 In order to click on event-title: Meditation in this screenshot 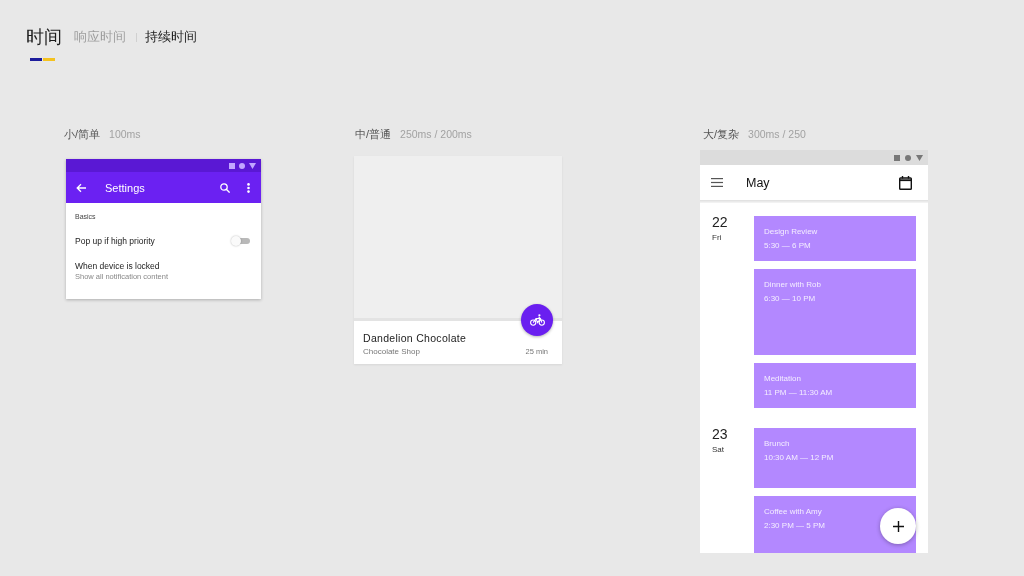, I will do `click(782, 379)`.